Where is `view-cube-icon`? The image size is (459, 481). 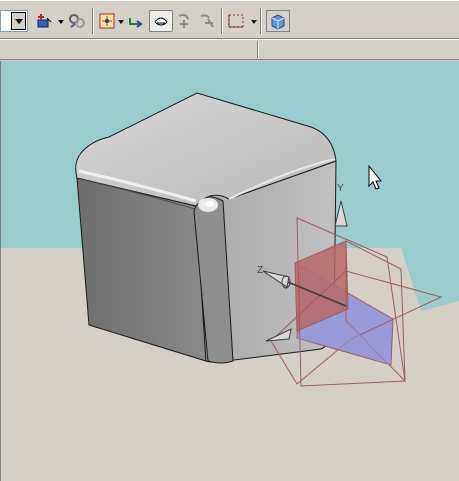
view-cube-icon is located at coordinates (278, 22).